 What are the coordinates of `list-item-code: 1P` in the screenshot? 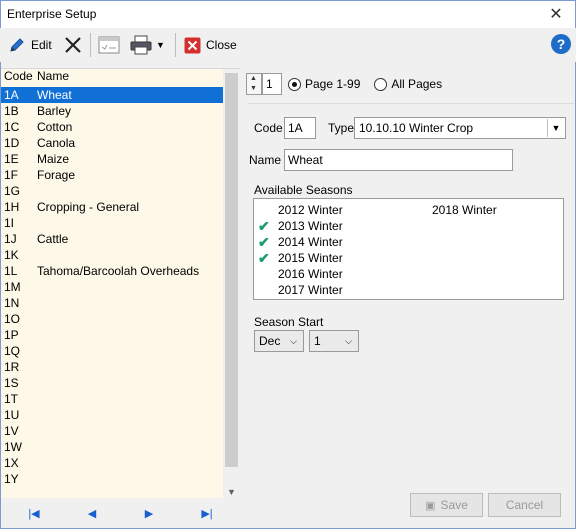 It's located at (11, 335).